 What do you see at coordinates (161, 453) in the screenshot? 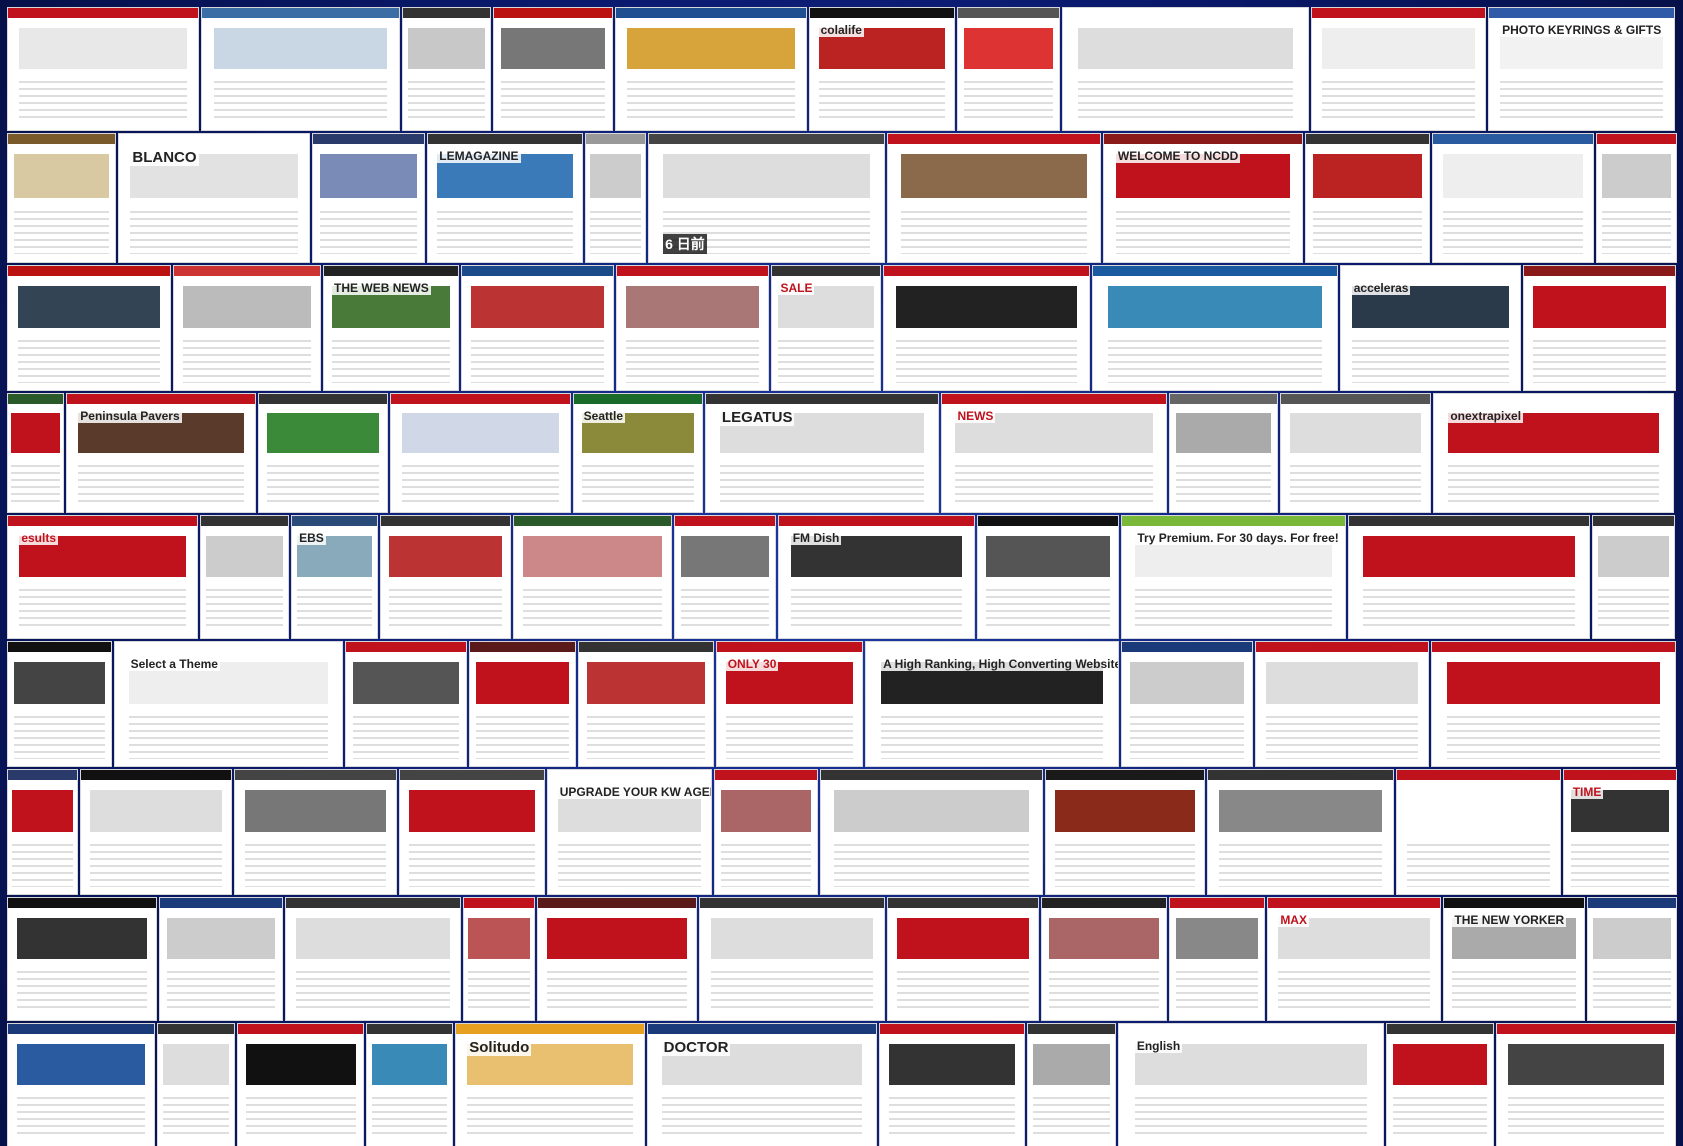
I see `template-thumbnail: Peninsula Pavers` at bounding box center [161, 453].